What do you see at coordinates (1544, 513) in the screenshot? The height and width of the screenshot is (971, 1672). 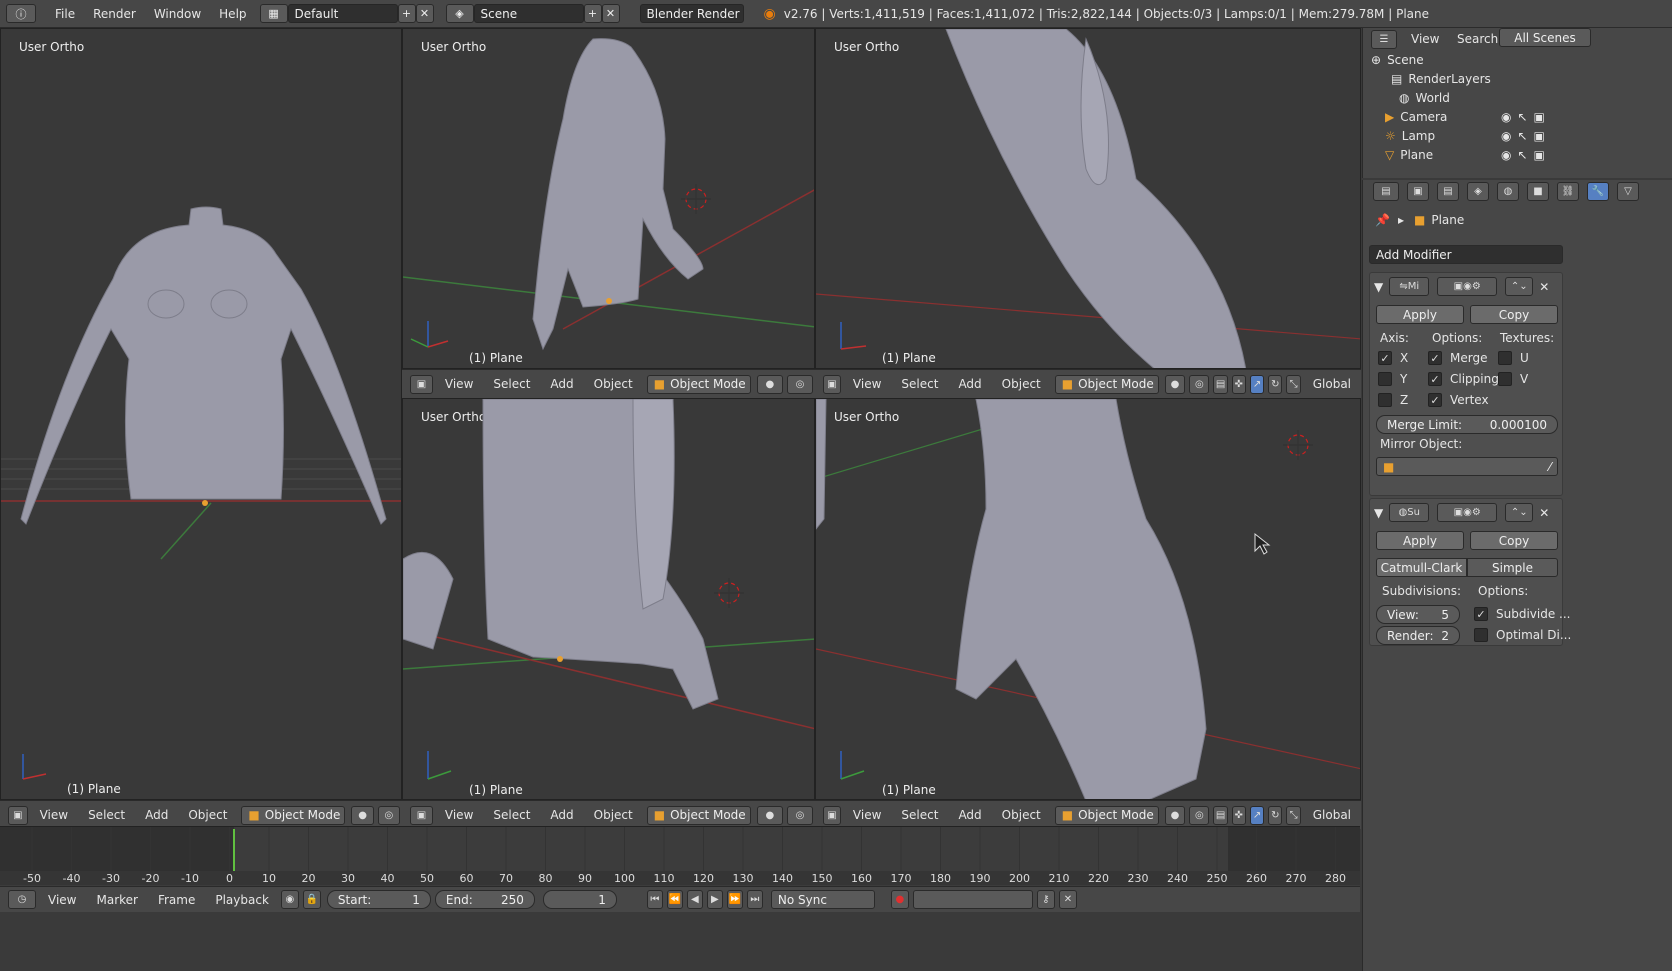 I see `remove-modifier-icon: ✕` at bounding box center [1544, 513].